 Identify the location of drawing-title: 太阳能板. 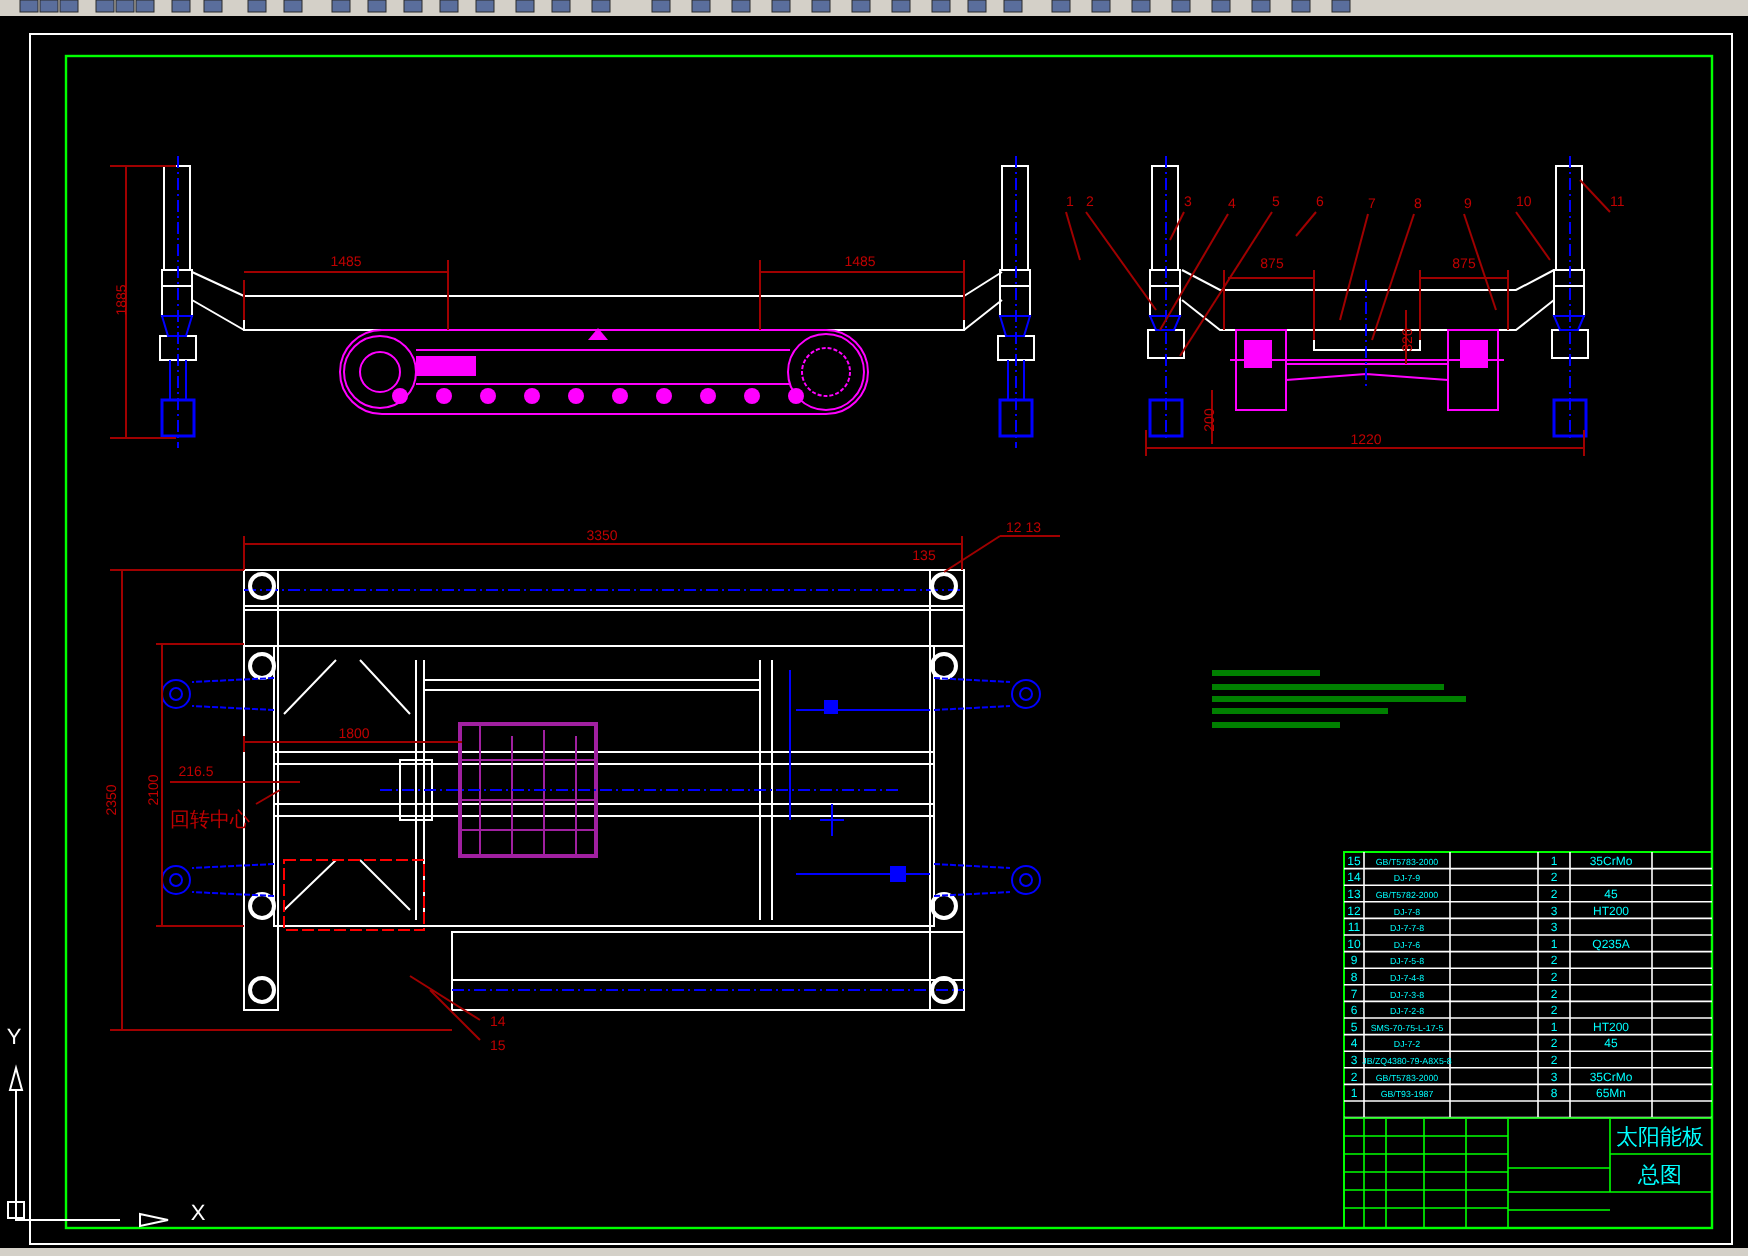
(1660, 1138).